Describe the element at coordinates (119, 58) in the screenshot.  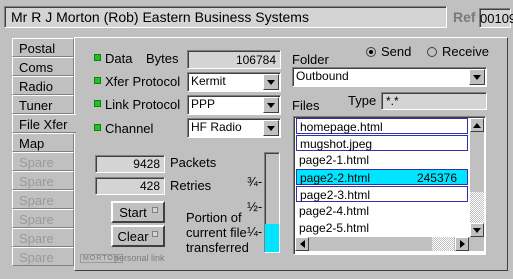
I see `data-label: Data` at that location.